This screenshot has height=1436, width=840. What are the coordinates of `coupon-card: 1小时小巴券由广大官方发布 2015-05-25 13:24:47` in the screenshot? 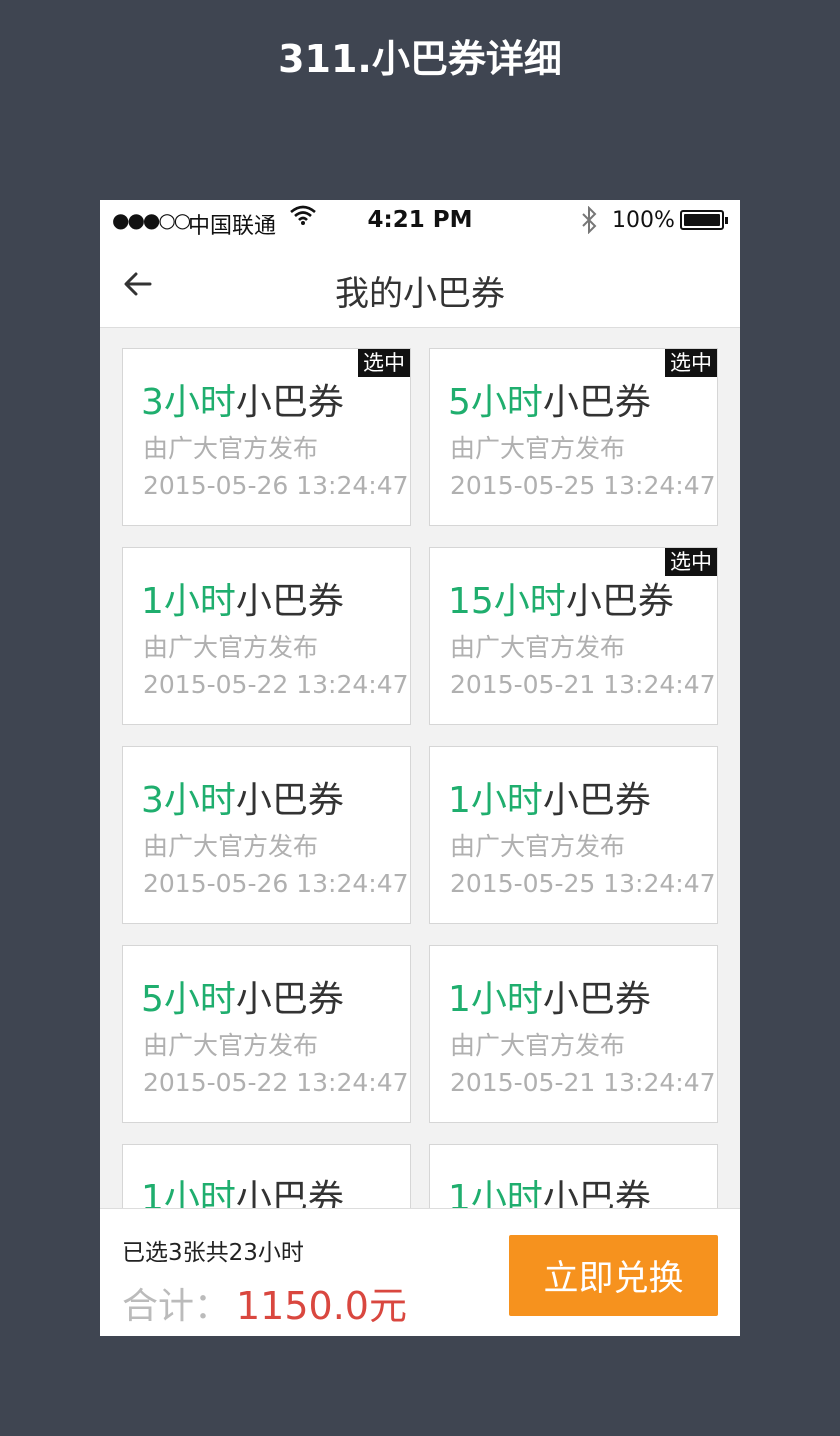 It's located at (573, 835).